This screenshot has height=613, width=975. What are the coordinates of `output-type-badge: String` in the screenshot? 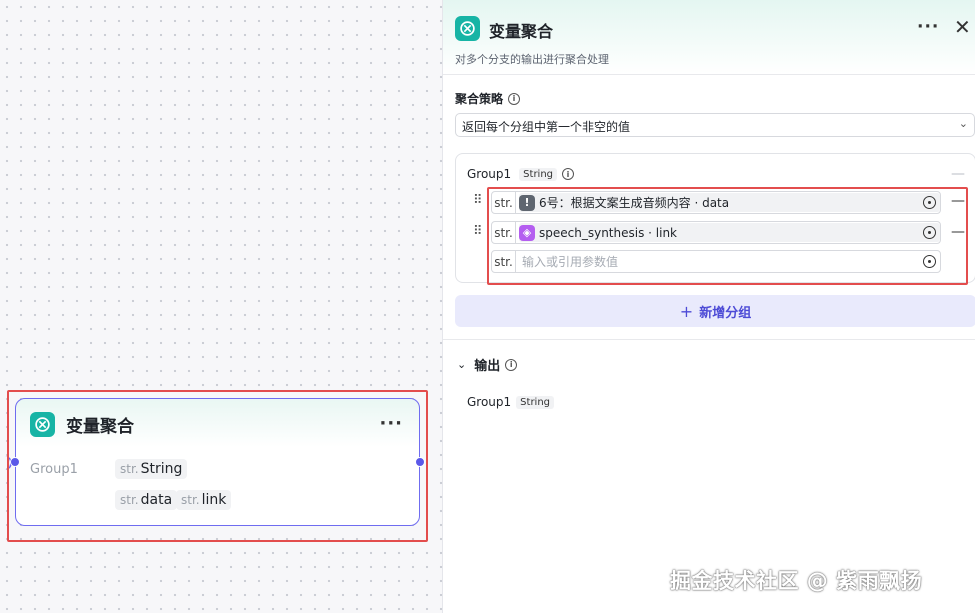 It's located at (535, 402).